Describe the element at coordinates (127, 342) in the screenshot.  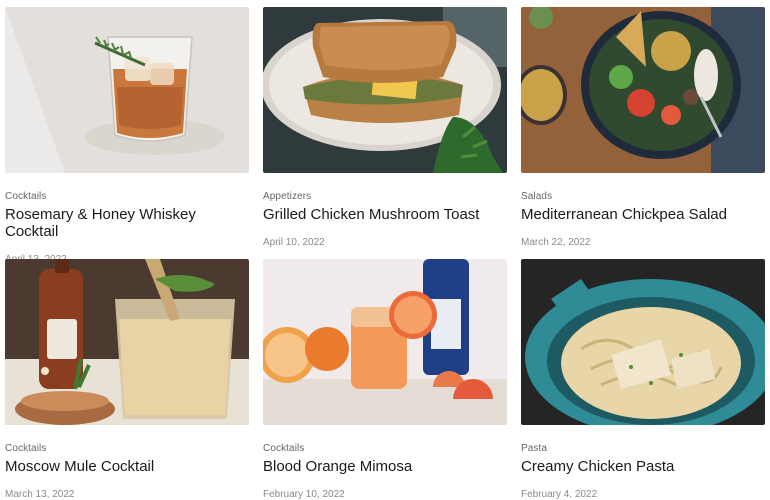
I see `moscow-mule-image` at that location.